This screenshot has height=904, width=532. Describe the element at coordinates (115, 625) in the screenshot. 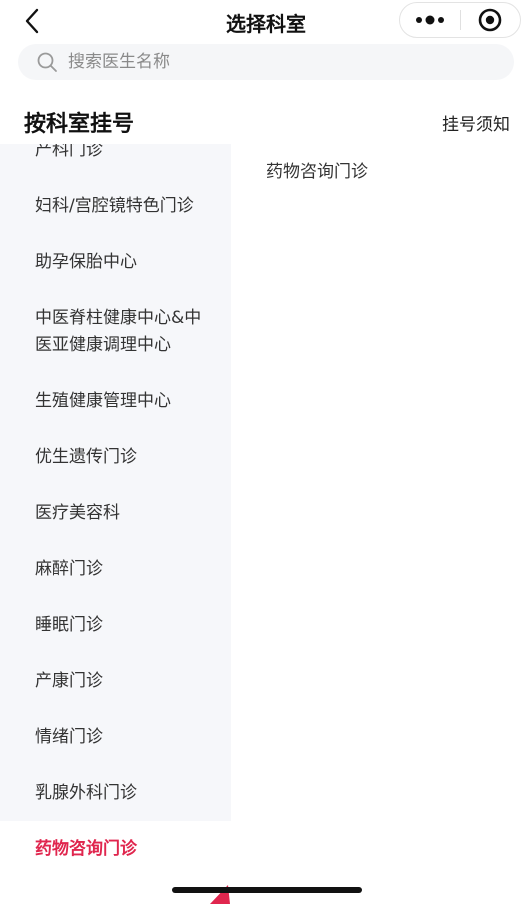

I see `department-item: 睡眠门诊` at that location.